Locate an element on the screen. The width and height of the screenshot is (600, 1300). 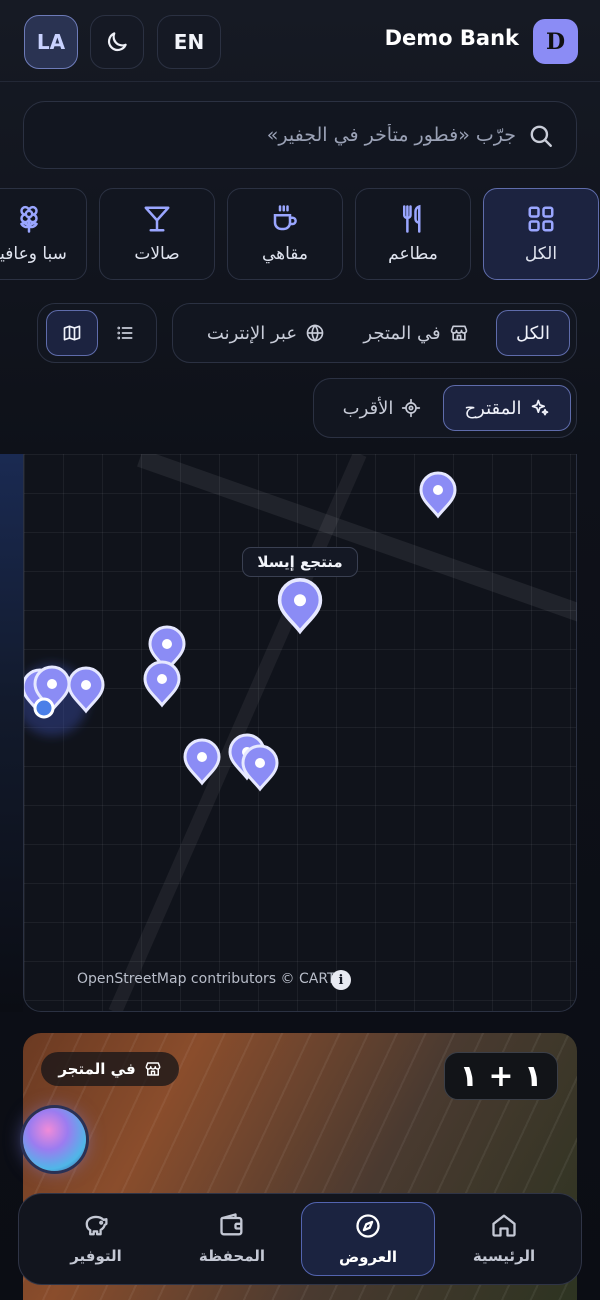
nav-offers: العروض is located at coordinates (368, 1239).